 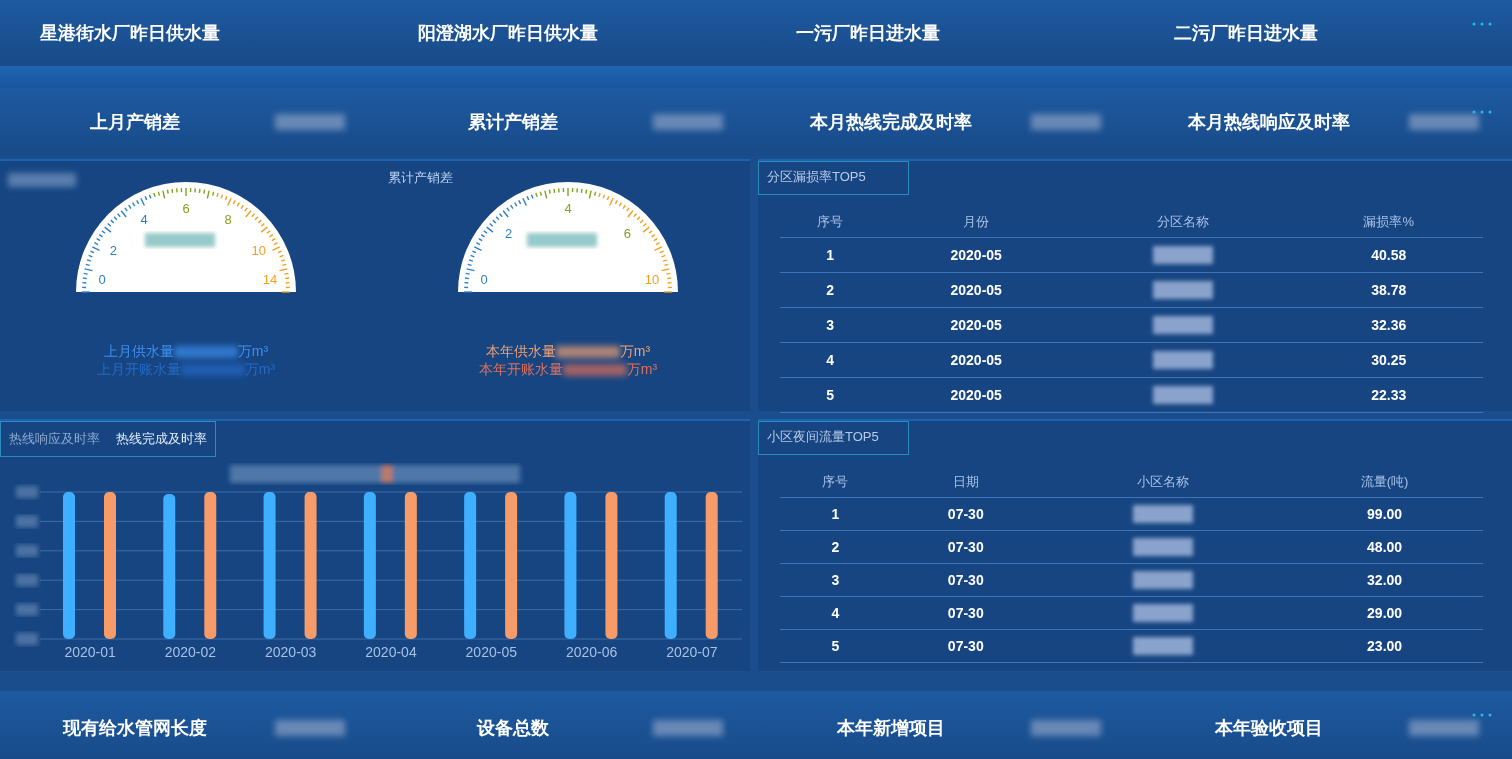 I want to click on gauge-caption: 上月供水量, so click(x=138, y=352).